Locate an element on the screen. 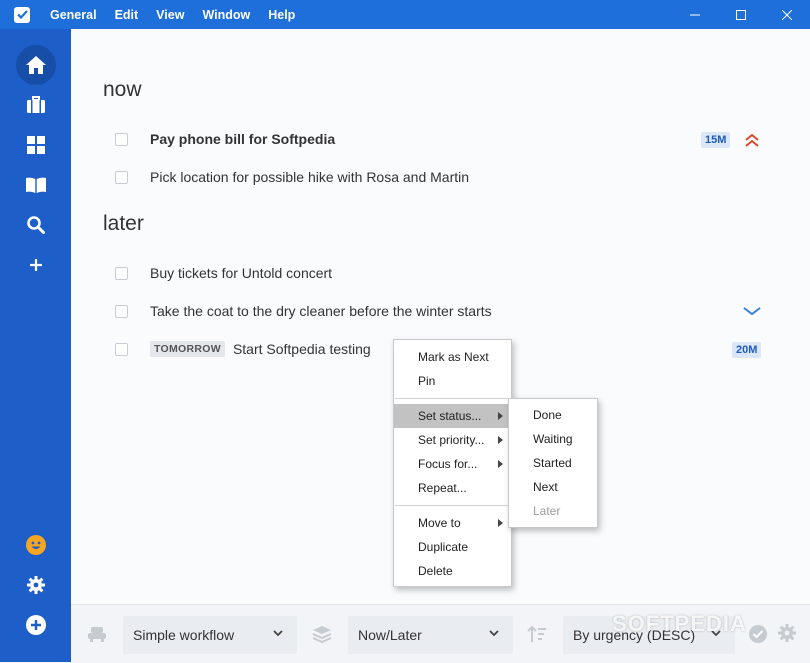 The image size is (810, 663). search-icon is located at coordinates (36, 225).